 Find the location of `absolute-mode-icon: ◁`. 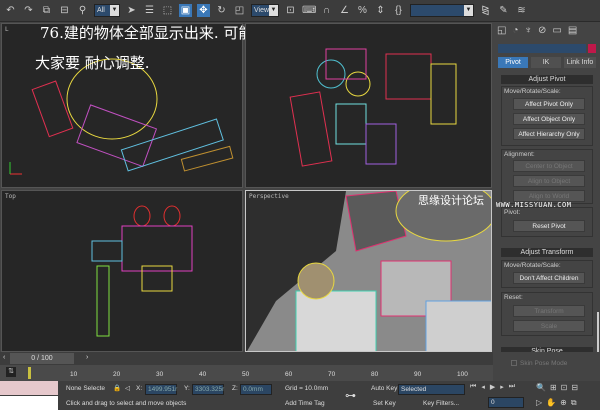

absolute-mode-icon: ◁ is located at coordinates (127, 388).